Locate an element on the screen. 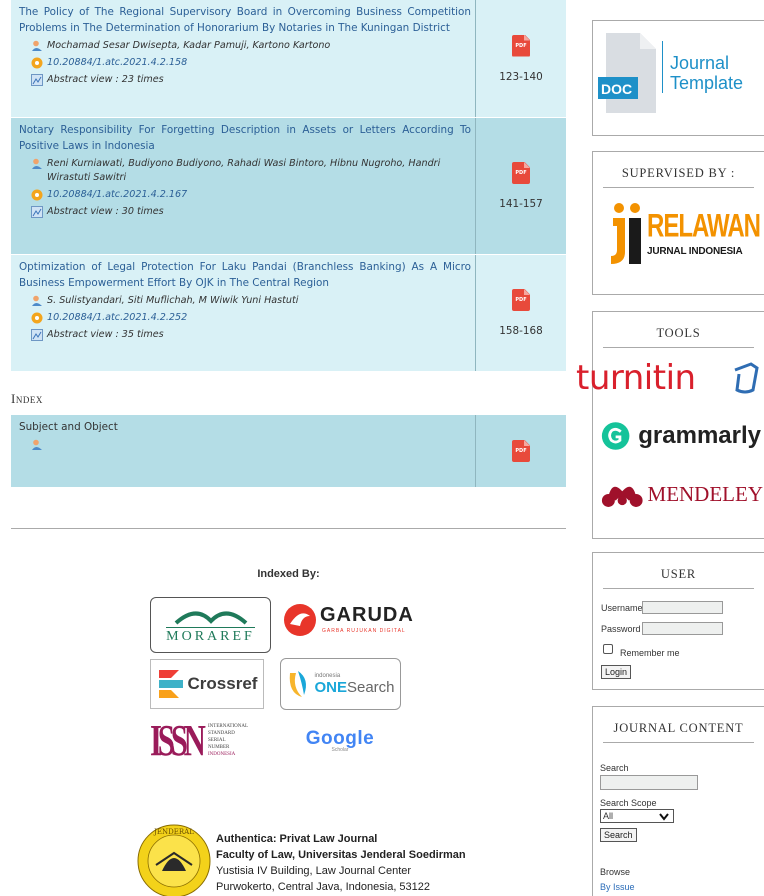  content-divider is located at coordinates (288, 528).